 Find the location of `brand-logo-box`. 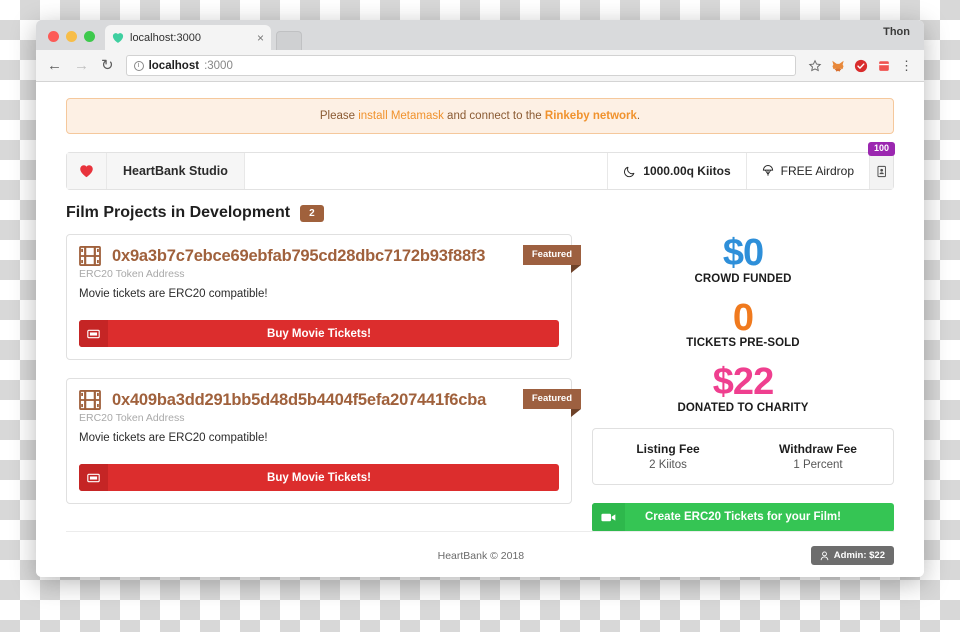

brand-logo-box is located at coordinates (87, 171).